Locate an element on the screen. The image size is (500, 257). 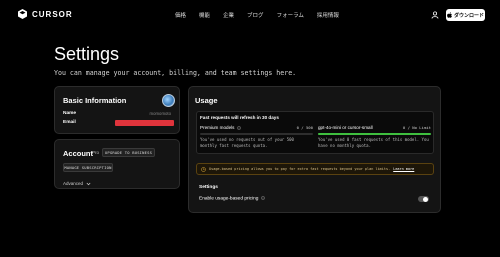
advanced-toggle: Advanced is located at coordinates (77, 183).